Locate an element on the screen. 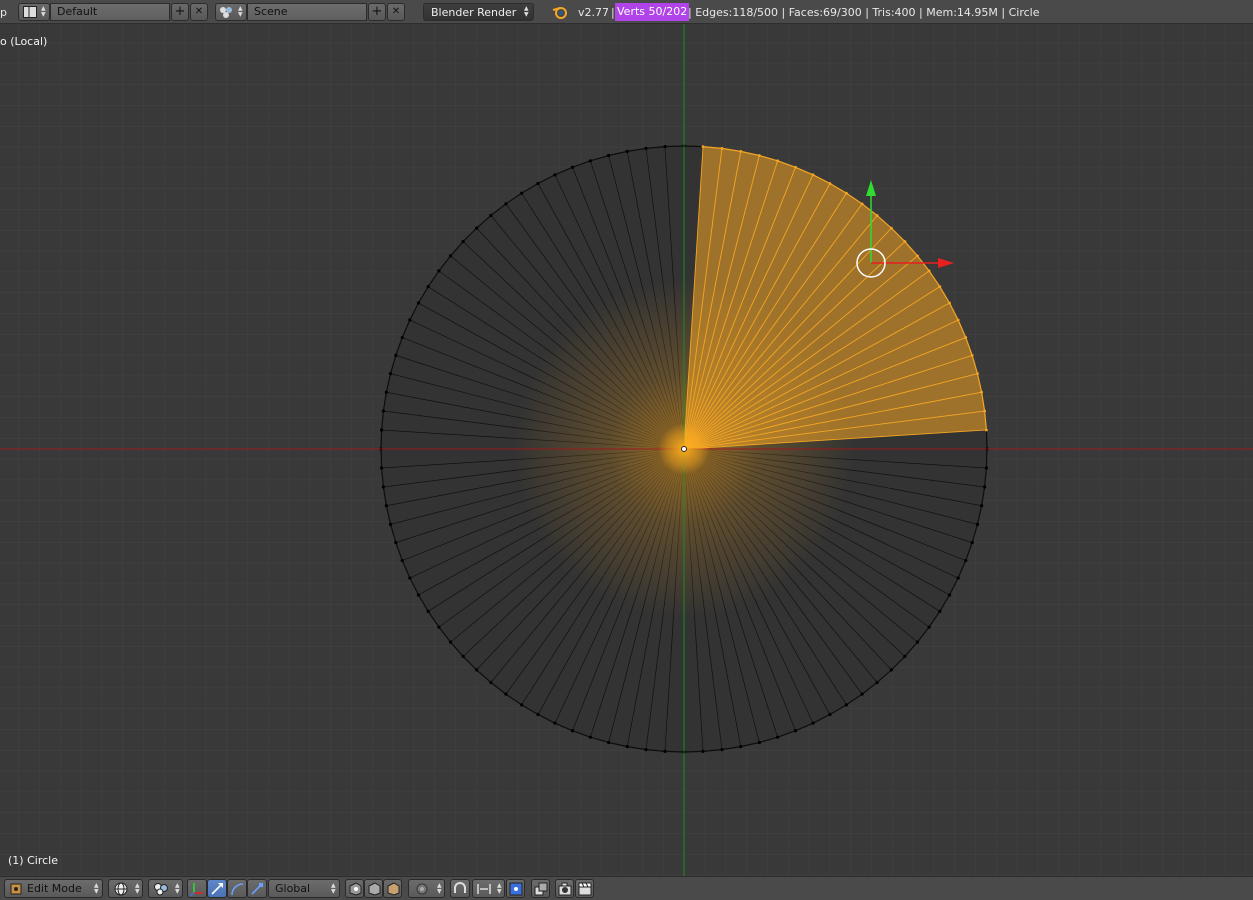 This screenshot has height=900, width=1253. opengl-render-button is located at coordinates (564, 888).